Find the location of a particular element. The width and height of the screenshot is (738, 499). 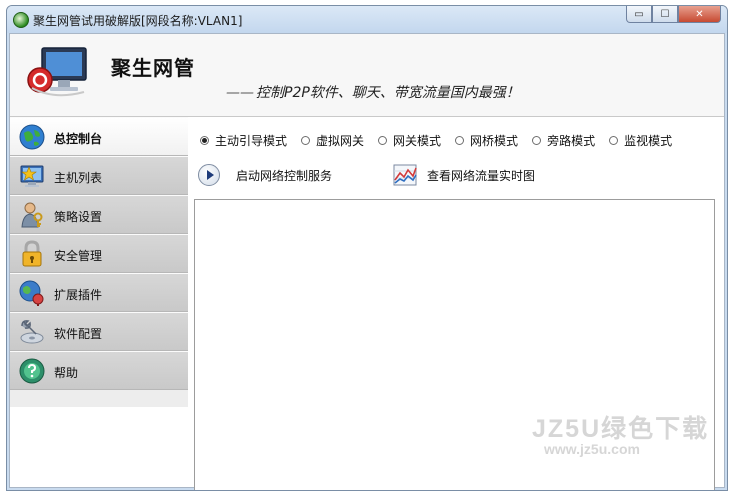

mode-option-monitor: 监视模式 is located at coordinates (640, 140).